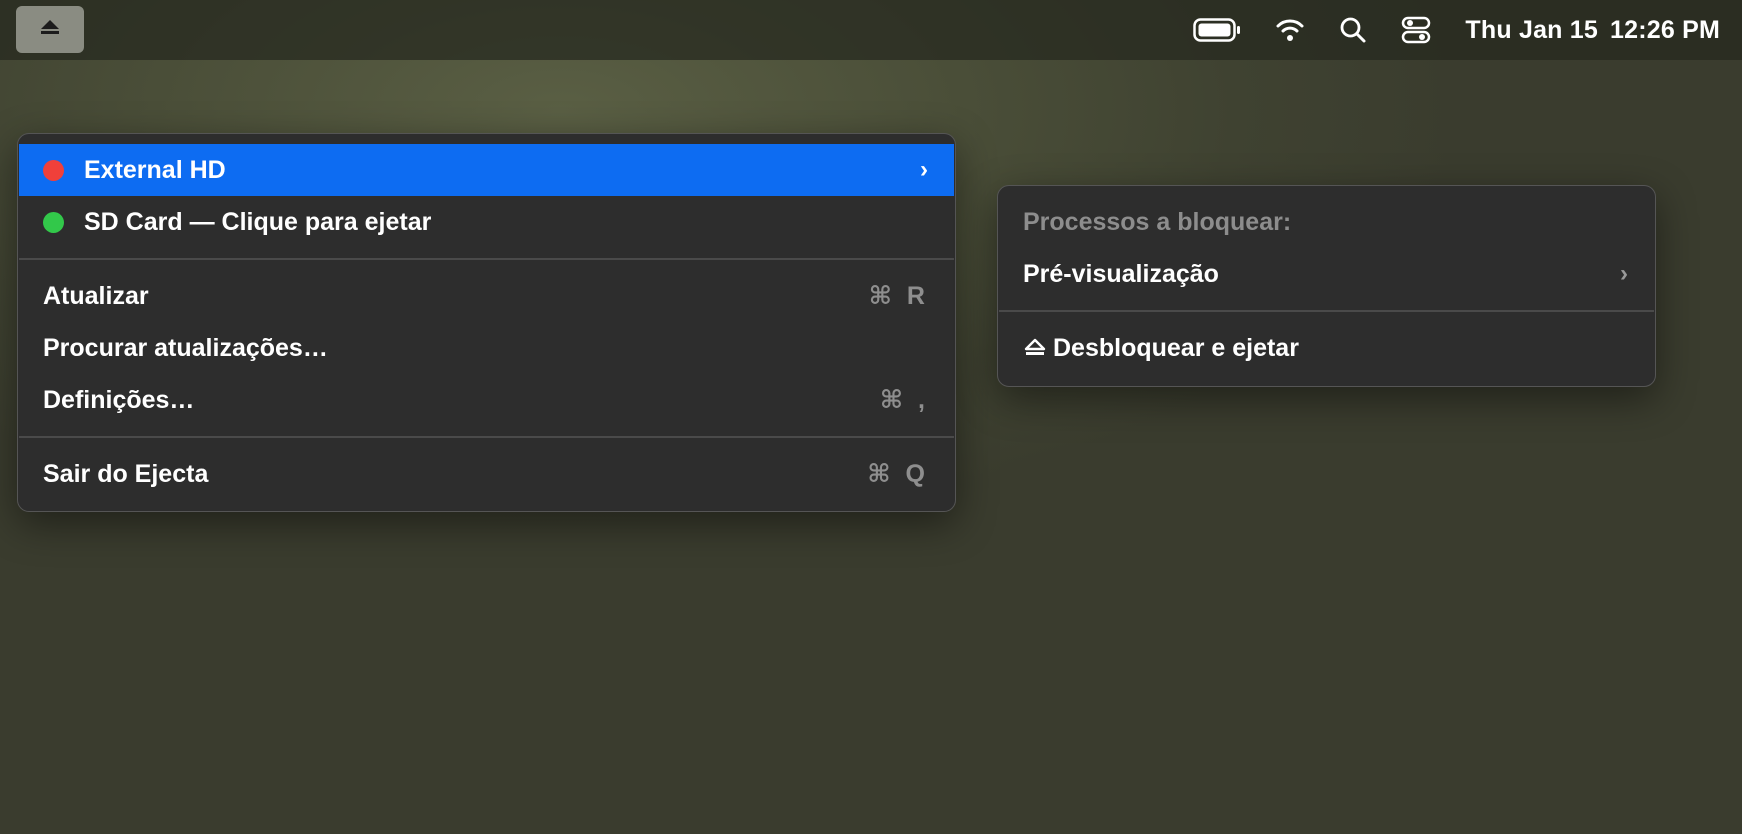 This screenshot has height=834, width=1742. I want to click on menu-item-label: Pré-visualização, so click(1121, 273).